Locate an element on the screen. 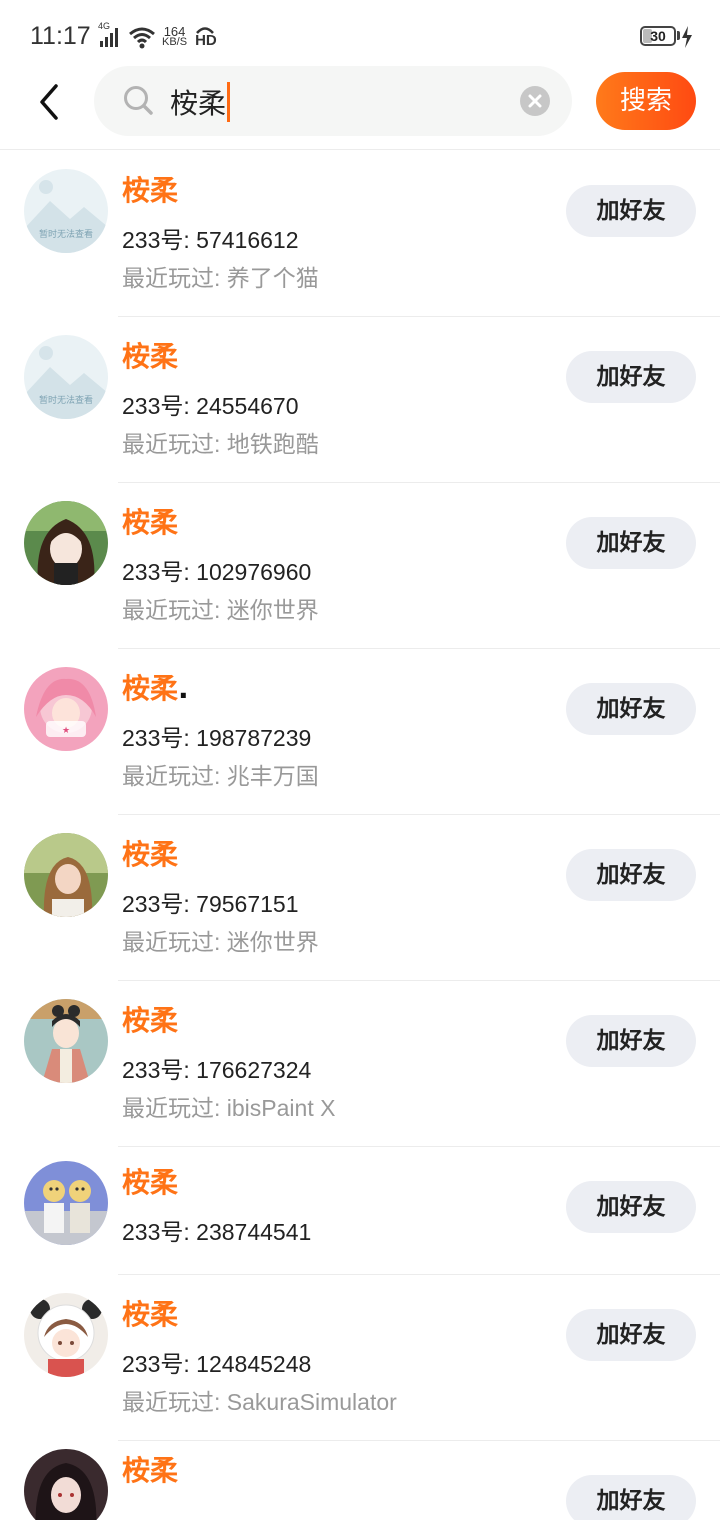  recently-played: 最近玩过: SakuraSimulator is located at coordinates (259, 1402).